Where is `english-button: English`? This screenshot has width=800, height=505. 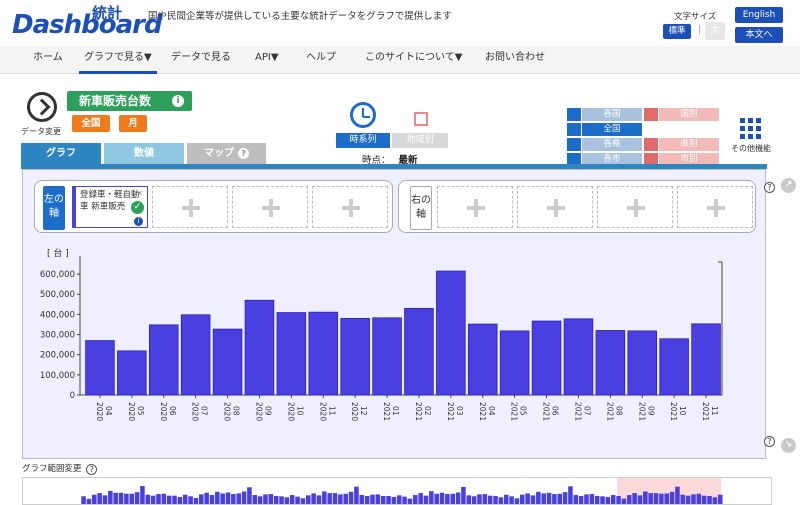 english-button: English is located at coordinates (759, 15).